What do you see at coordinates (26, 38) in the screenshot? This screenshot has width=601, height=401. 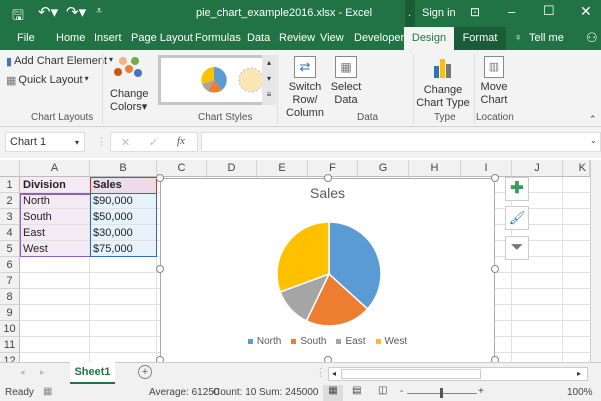 I see `tab-file: File` at bounding box center [26, 38].